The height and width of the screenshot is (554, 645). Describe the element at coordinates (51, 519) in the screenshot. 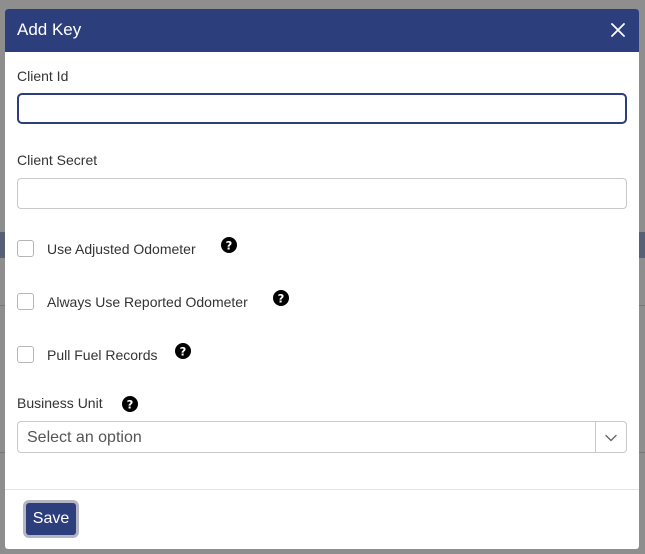

I see `save-button: Save` at that location.